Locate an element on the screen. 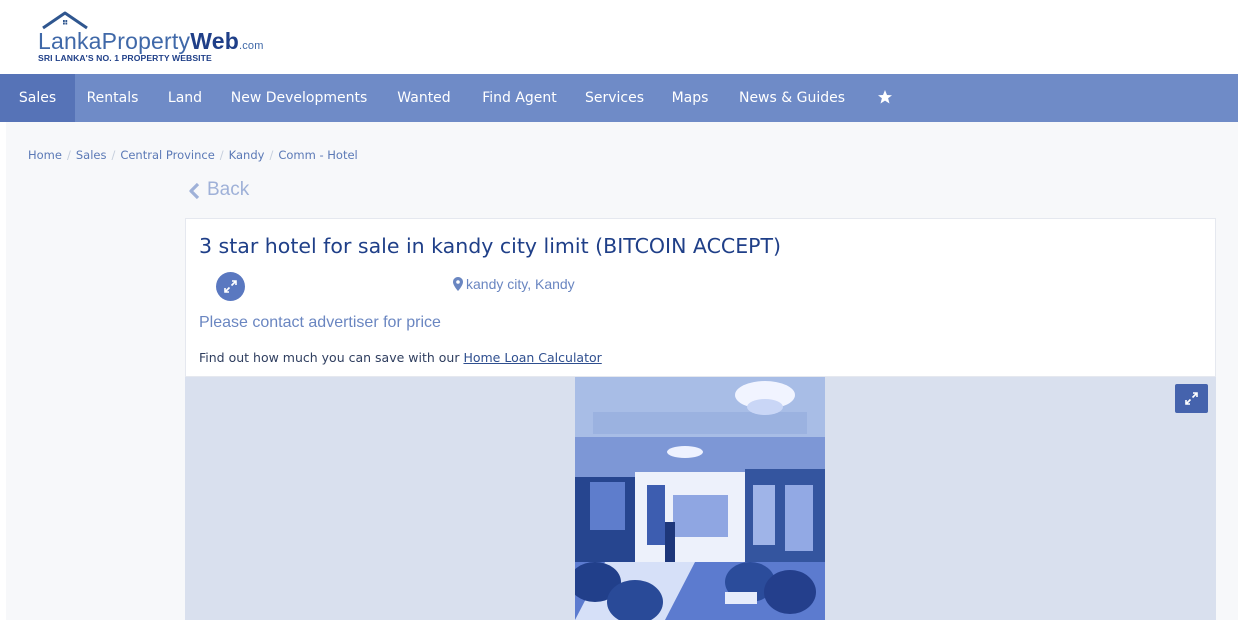 This screenshot has width=1238, height=620. breadcrumb-home: Home is located at coordinates (45, 155).